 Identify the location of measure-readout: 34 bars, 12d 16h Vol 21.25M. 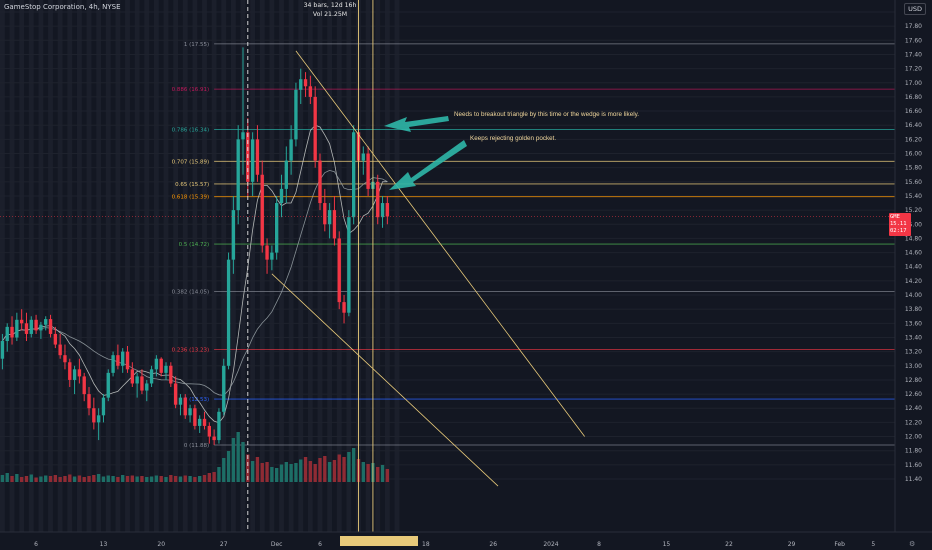
(330, 10).